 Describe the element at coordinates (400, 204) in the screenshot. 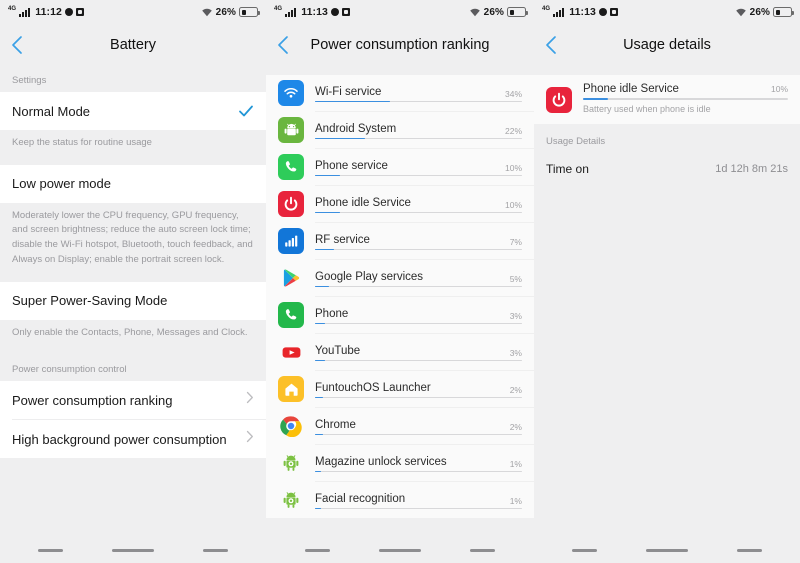

I see `rank-row: Phone idle Service 10%` at that location.